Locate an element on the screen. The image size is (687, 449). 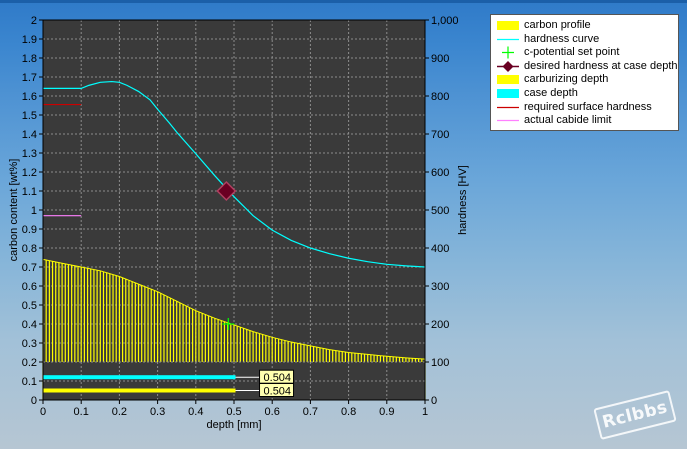
x-tick-label: 0.1 is located at coordinates (81, 412).